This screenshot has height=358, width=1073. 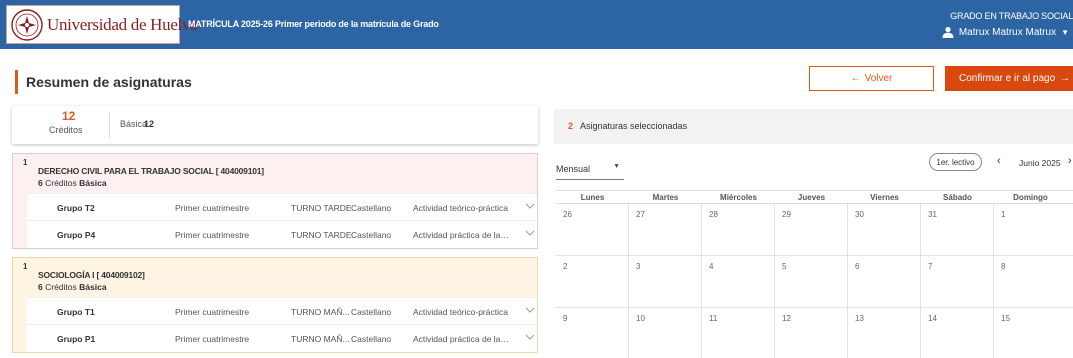 What do you see at coordinates (1030, 333) in the screenshot?
I see `calendar-day: 15` at bounding box center [1030, 333].